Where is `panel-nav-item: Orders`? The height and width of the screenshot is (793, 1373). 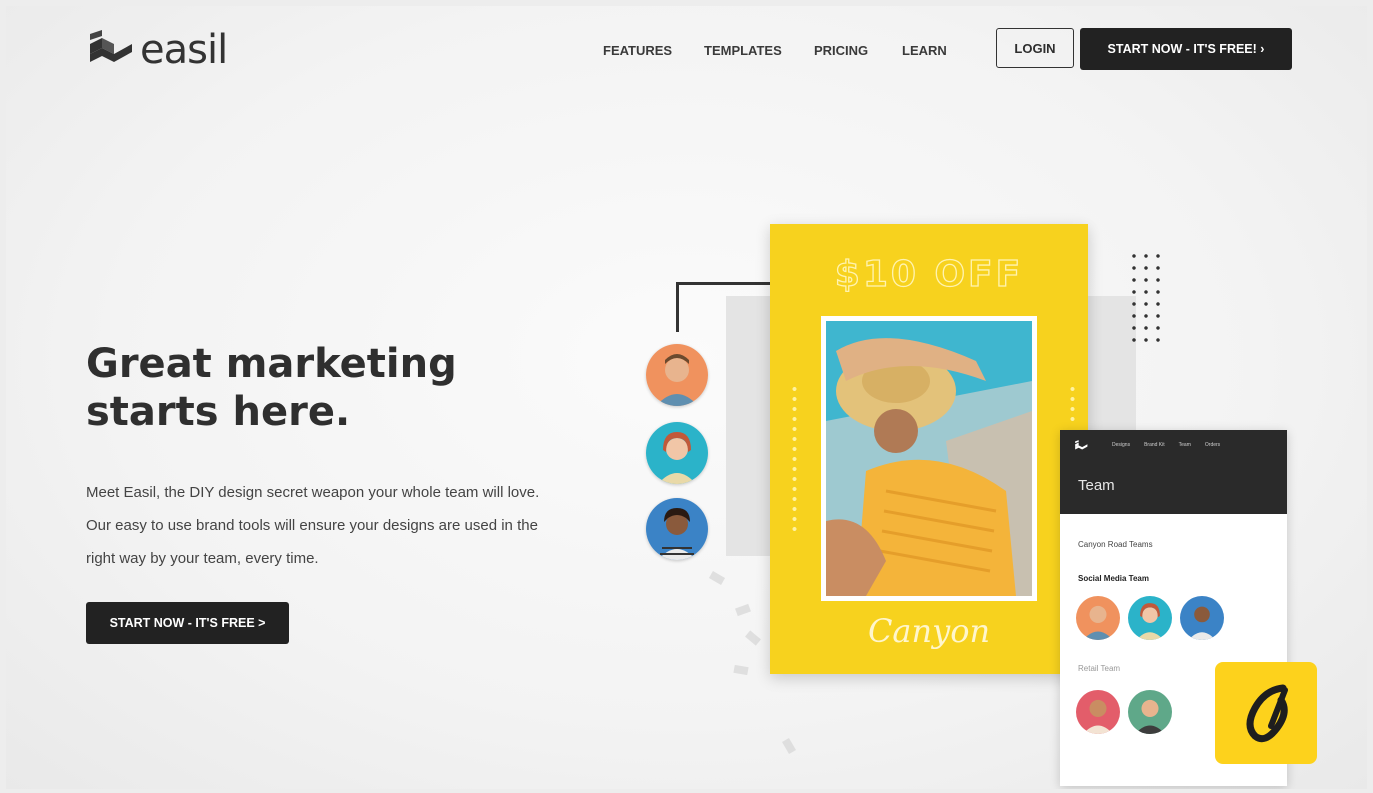
panel-nav-item: Orders is located at coordinates (1212, 445).